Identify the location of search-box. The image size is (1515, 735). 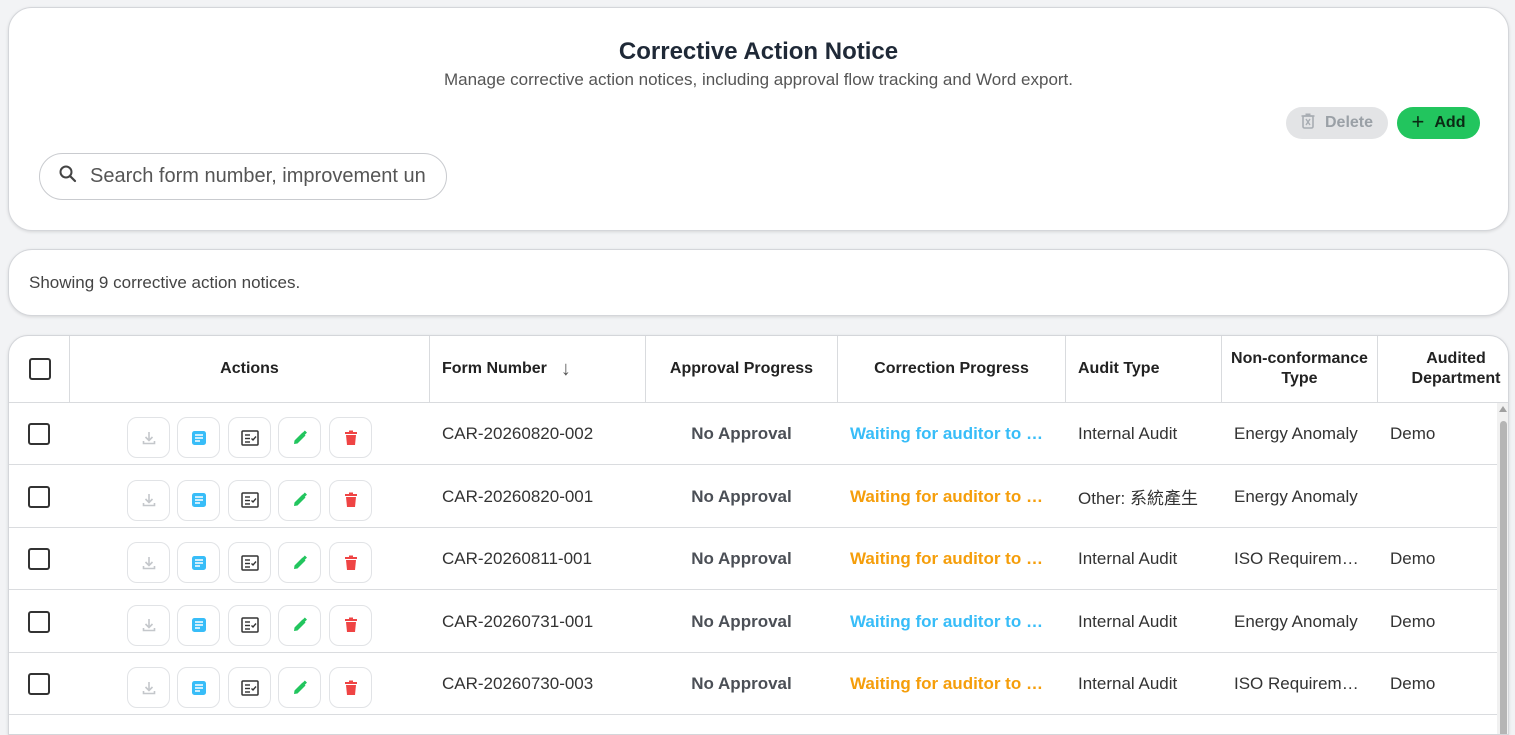
(243, 176).